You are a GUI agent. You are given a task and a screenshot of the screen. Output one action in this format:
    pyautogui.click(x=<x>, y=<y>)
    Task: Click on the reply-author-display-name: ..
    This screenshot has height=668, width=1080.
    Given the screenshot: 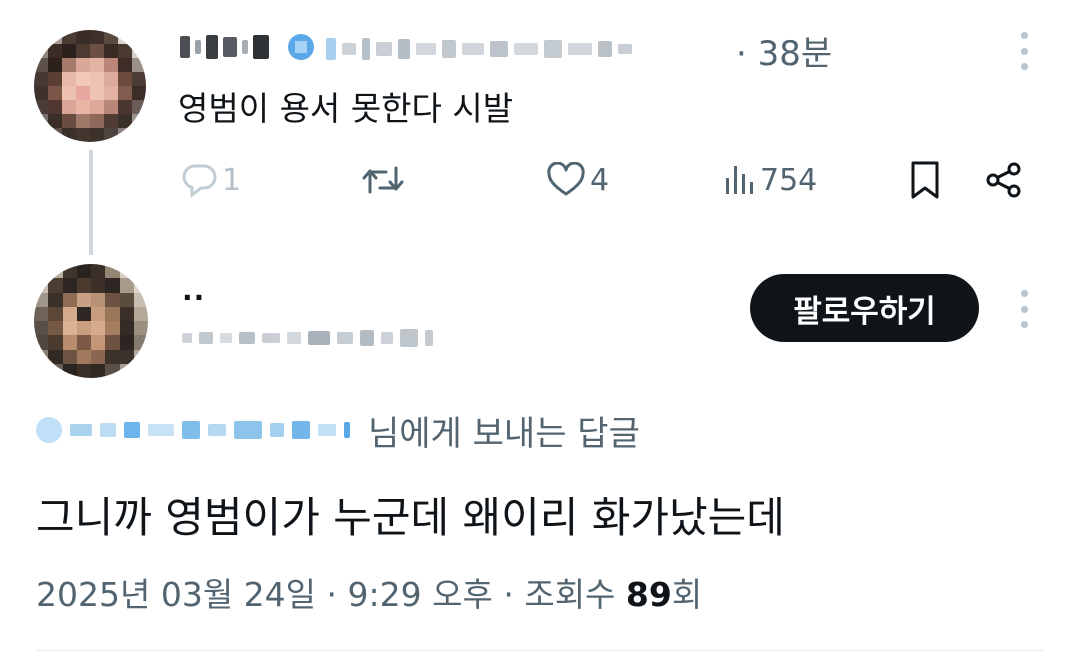 What is the action you would take?
    pyautogui.click(x=193, y=290)
    